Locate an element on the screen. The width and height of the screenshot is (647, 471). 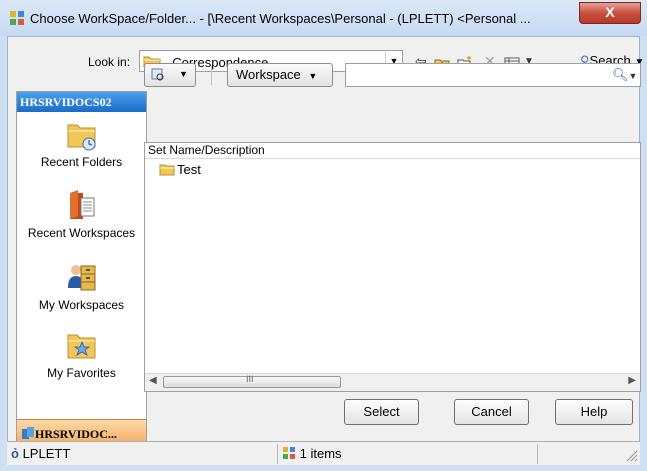
sidebar-item-label: Recent Workspaces is located at coordinates (81, 233).